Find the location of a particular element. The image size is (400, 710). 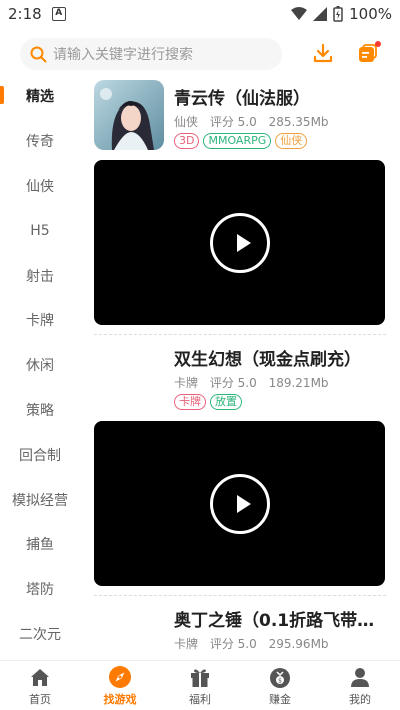

bottom-nav: 首页 找游戏 福利 $ 赚金 我的 is located at coordinates (200, 685).